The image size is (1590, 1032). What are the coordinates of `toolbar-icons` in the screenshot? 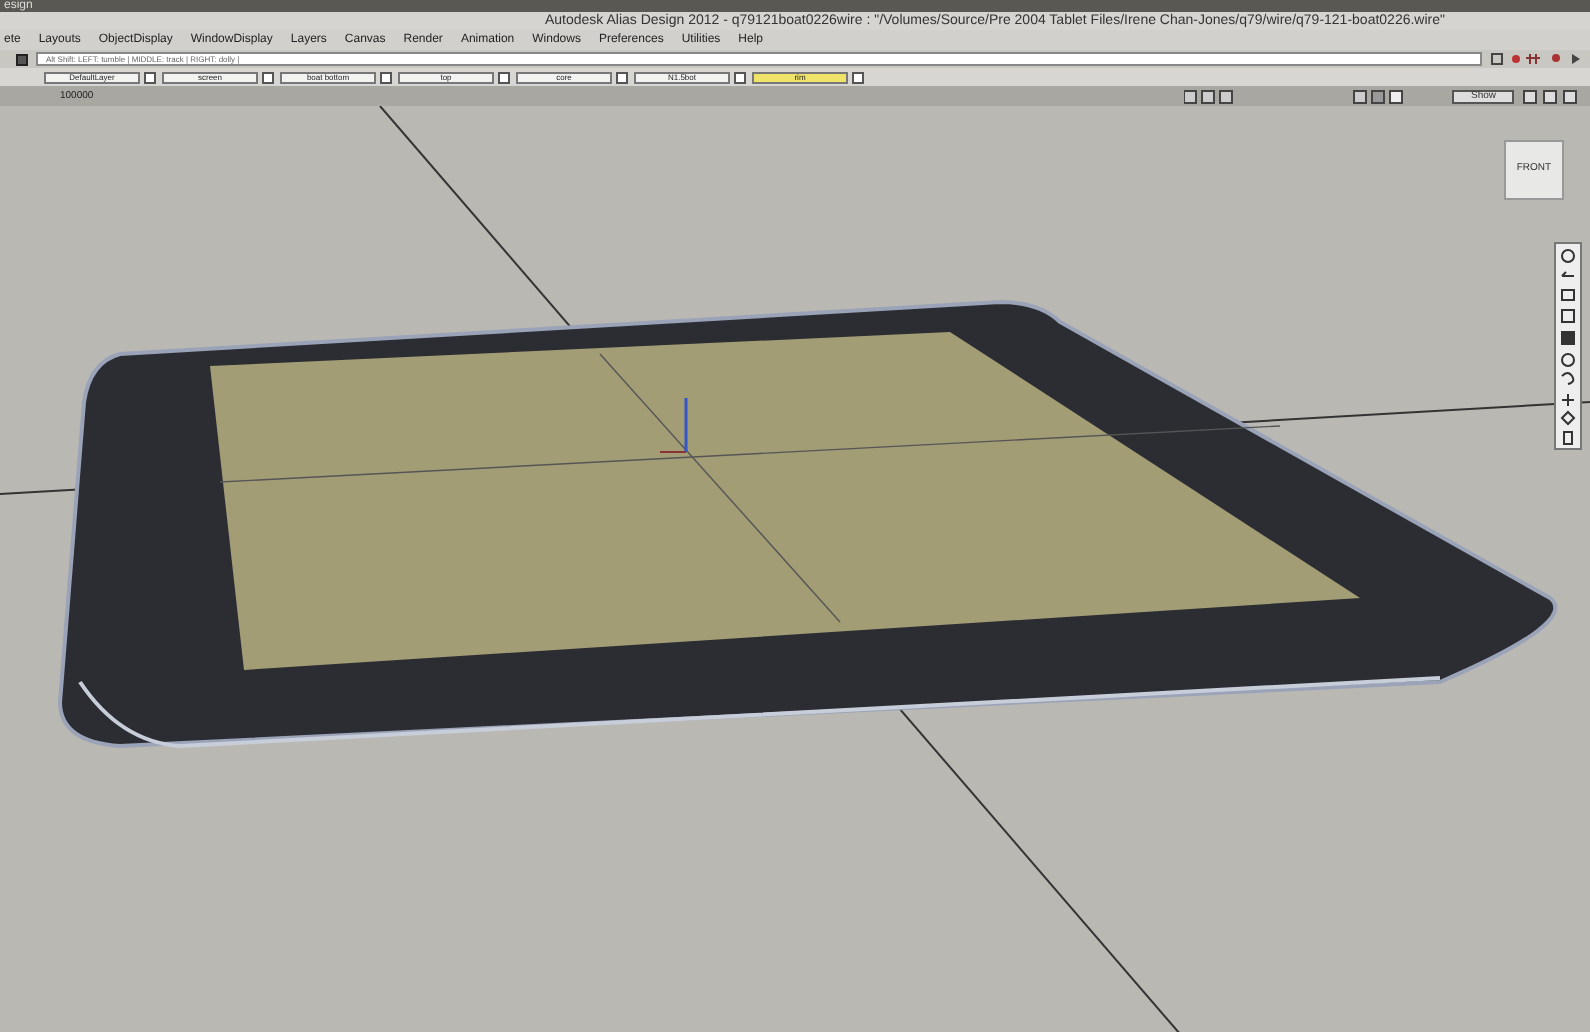 It's located at (1536, 59).